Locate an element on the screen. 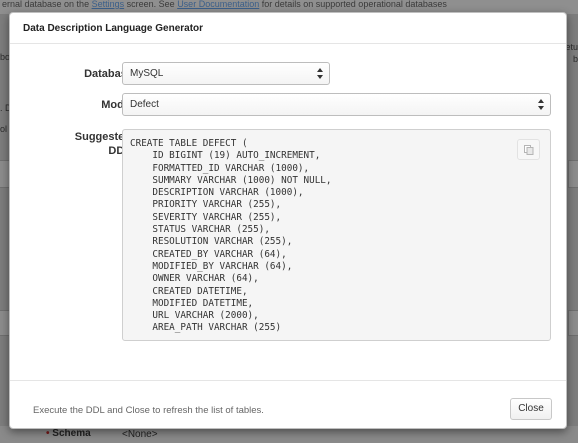 The image size is (578, 443). dialog-header: Data Description Language Generator is located at coordinates (288, 28).